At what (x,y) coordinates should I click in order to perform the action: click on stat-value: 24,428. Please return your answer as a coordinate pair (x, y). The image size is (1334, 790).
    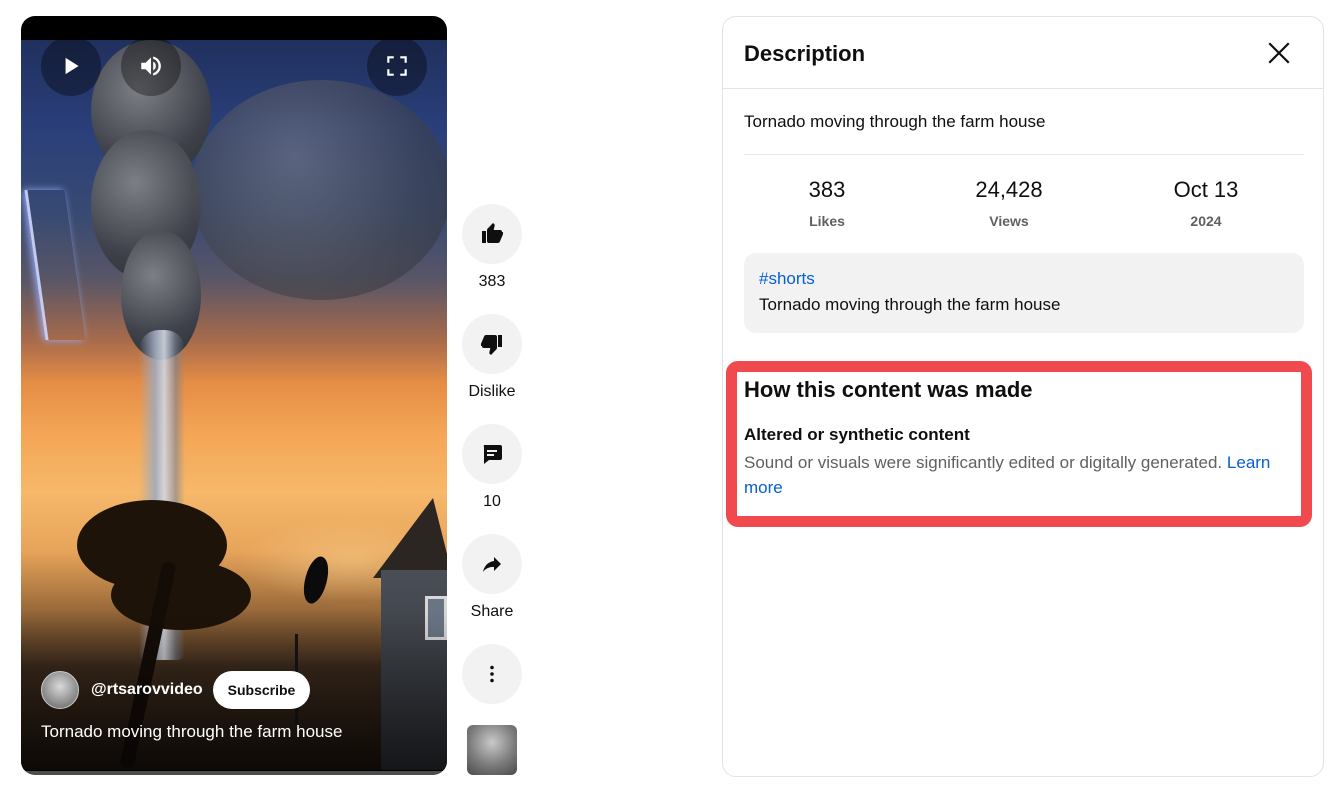
    Looking at the image, I should click on (1009, 189).